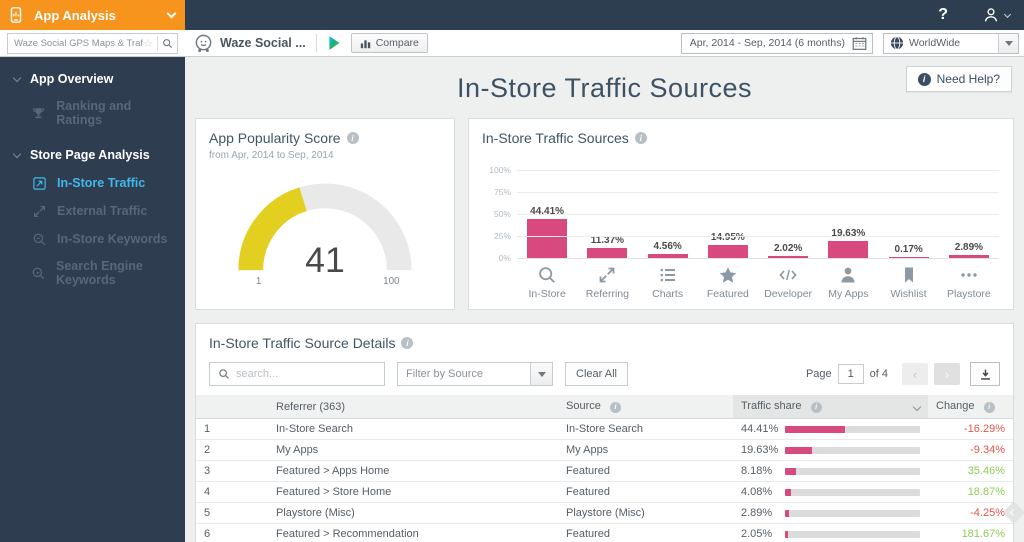 This screenshot has height=542, width=1024. I want to click on category-label: Featured, so click(727, 294).